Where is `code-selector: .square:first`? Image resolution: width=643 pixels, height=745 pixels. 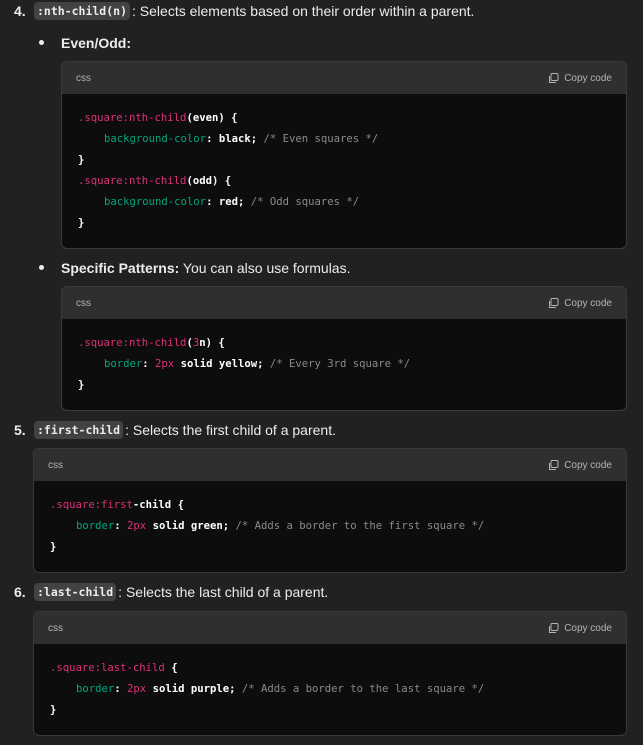
code-selector: .square:first is located at coordinates (91, 505).